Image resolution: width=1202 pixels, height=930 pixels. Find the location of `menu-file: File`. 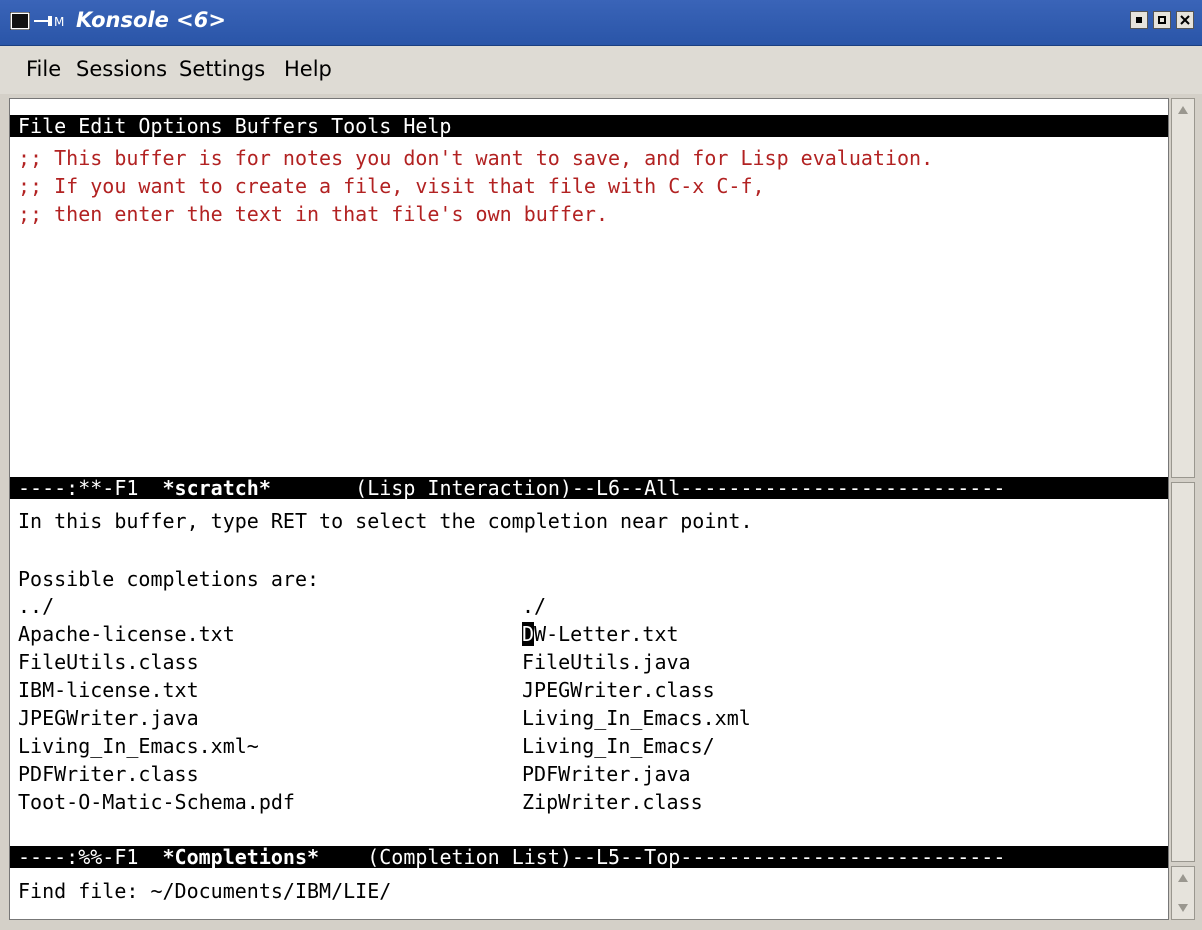

menu-file: File is located at coordinates (43, 69).